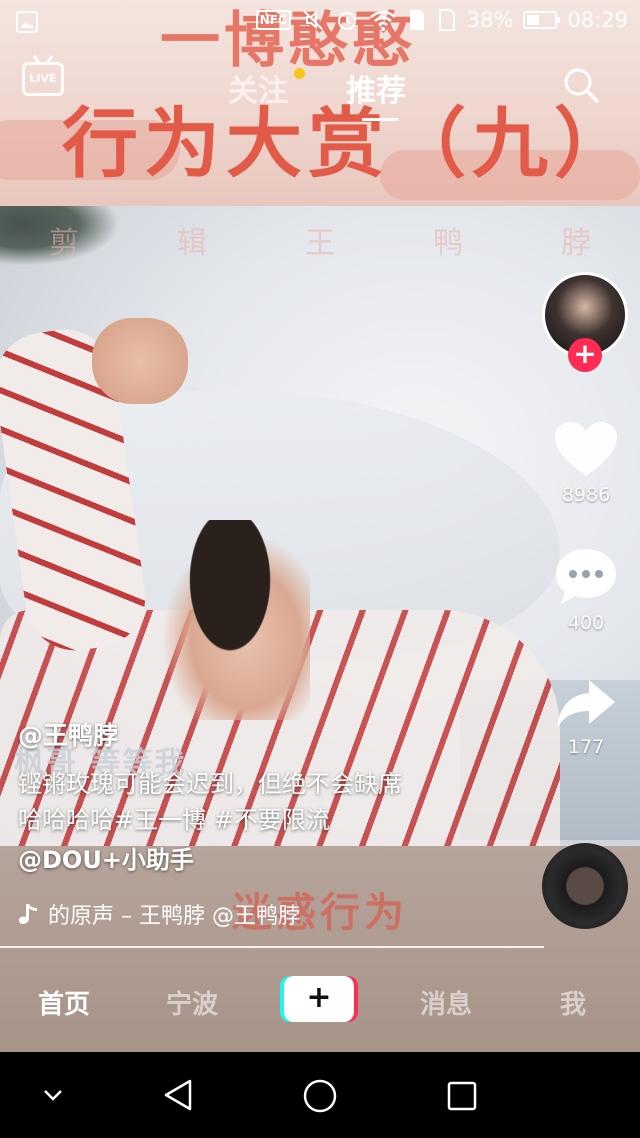 Image resolution: width=640 pixels, height=1138 pixels. I want to click on chevron-down-icon, so click(53, 1095).